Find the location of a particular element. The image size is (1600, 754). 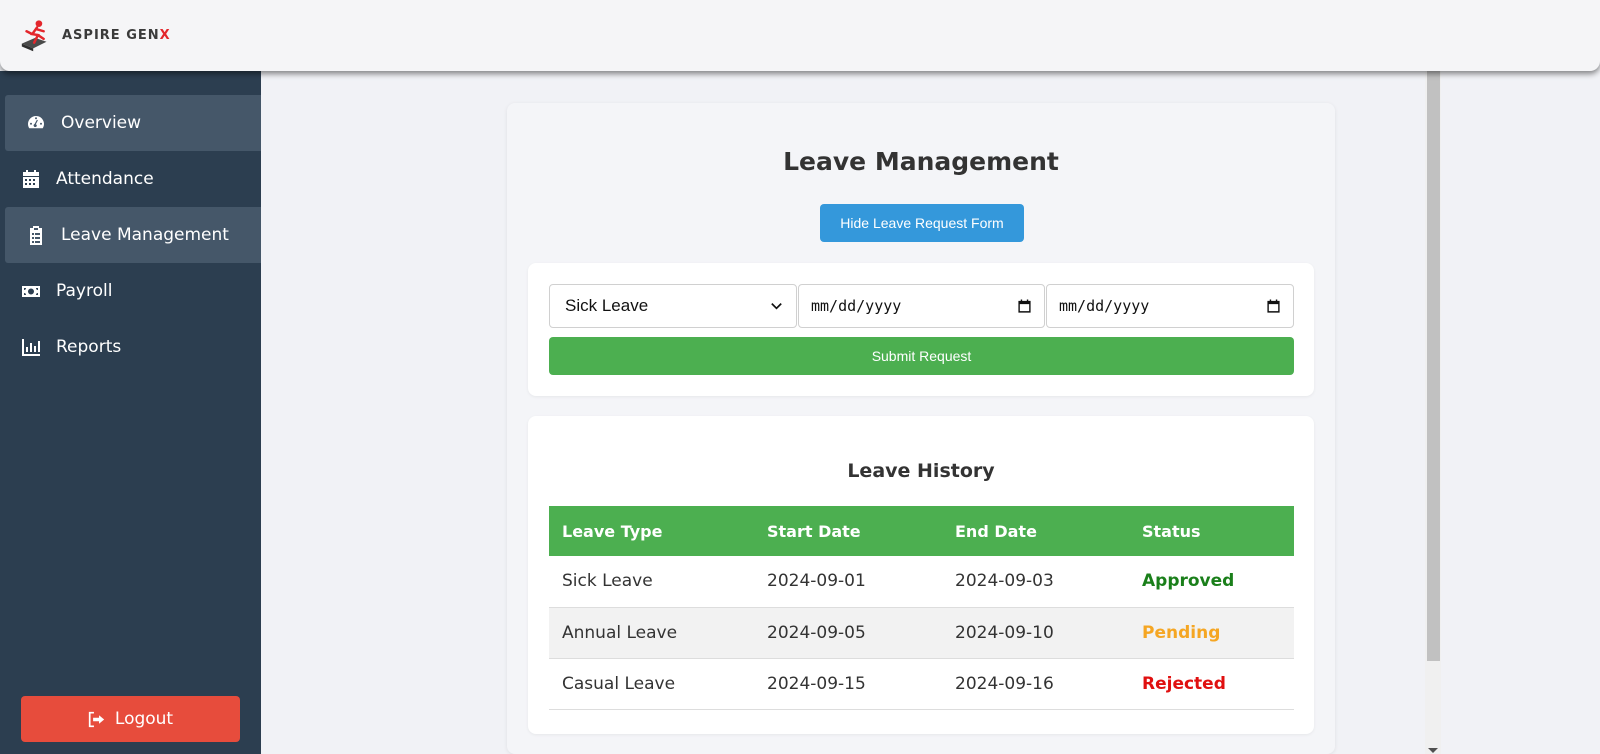

scrollbar-thumb is located at coordinates (1433, 366).